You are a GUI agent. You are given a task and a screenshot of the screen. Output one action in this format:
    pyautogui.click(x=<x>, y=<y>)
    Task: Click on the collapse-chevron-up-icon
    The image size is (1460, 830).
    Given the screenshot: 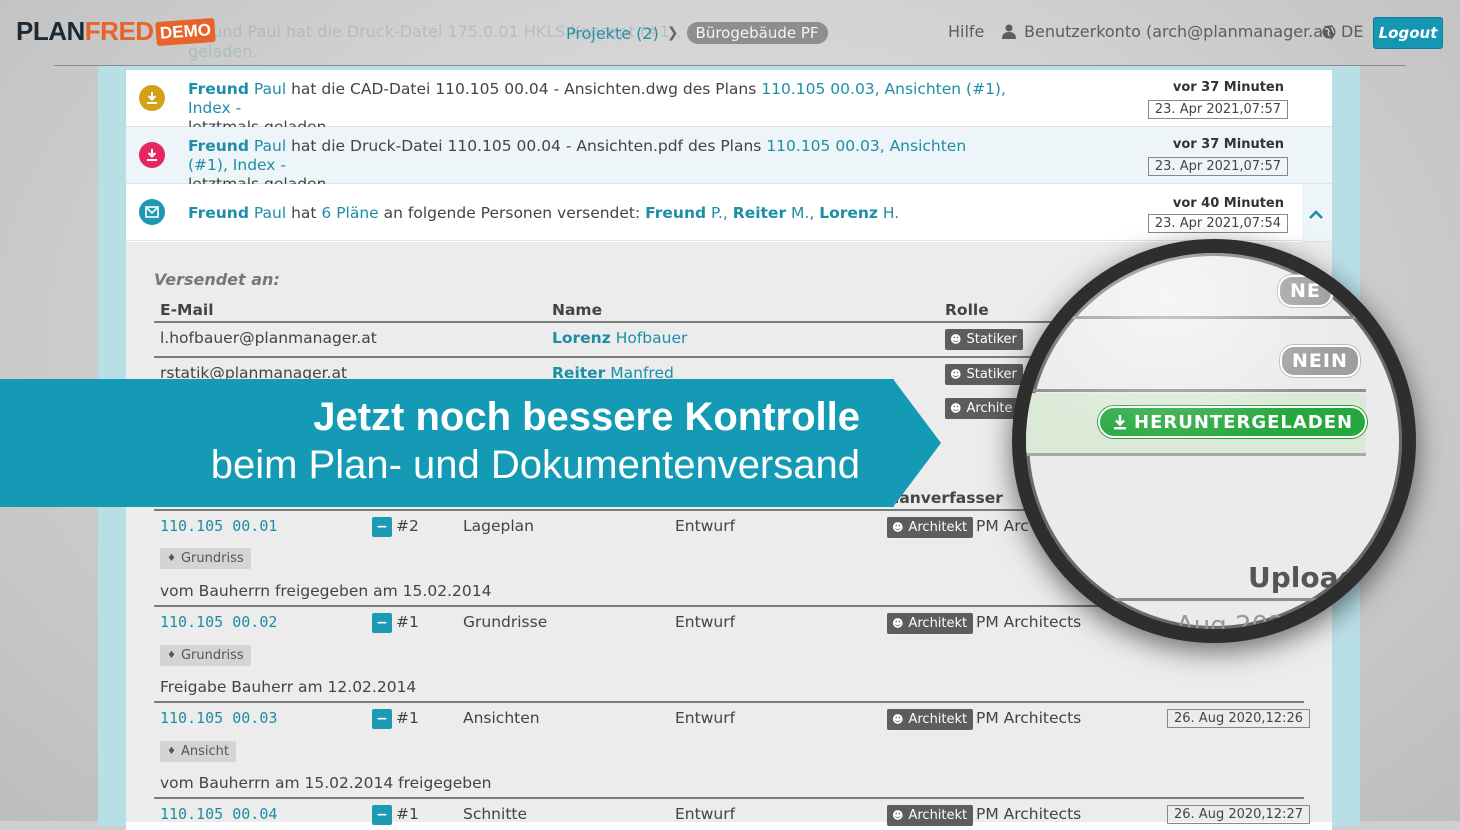 What is the action you would take?
    pyautogui.click(x=1316, y=215)
    